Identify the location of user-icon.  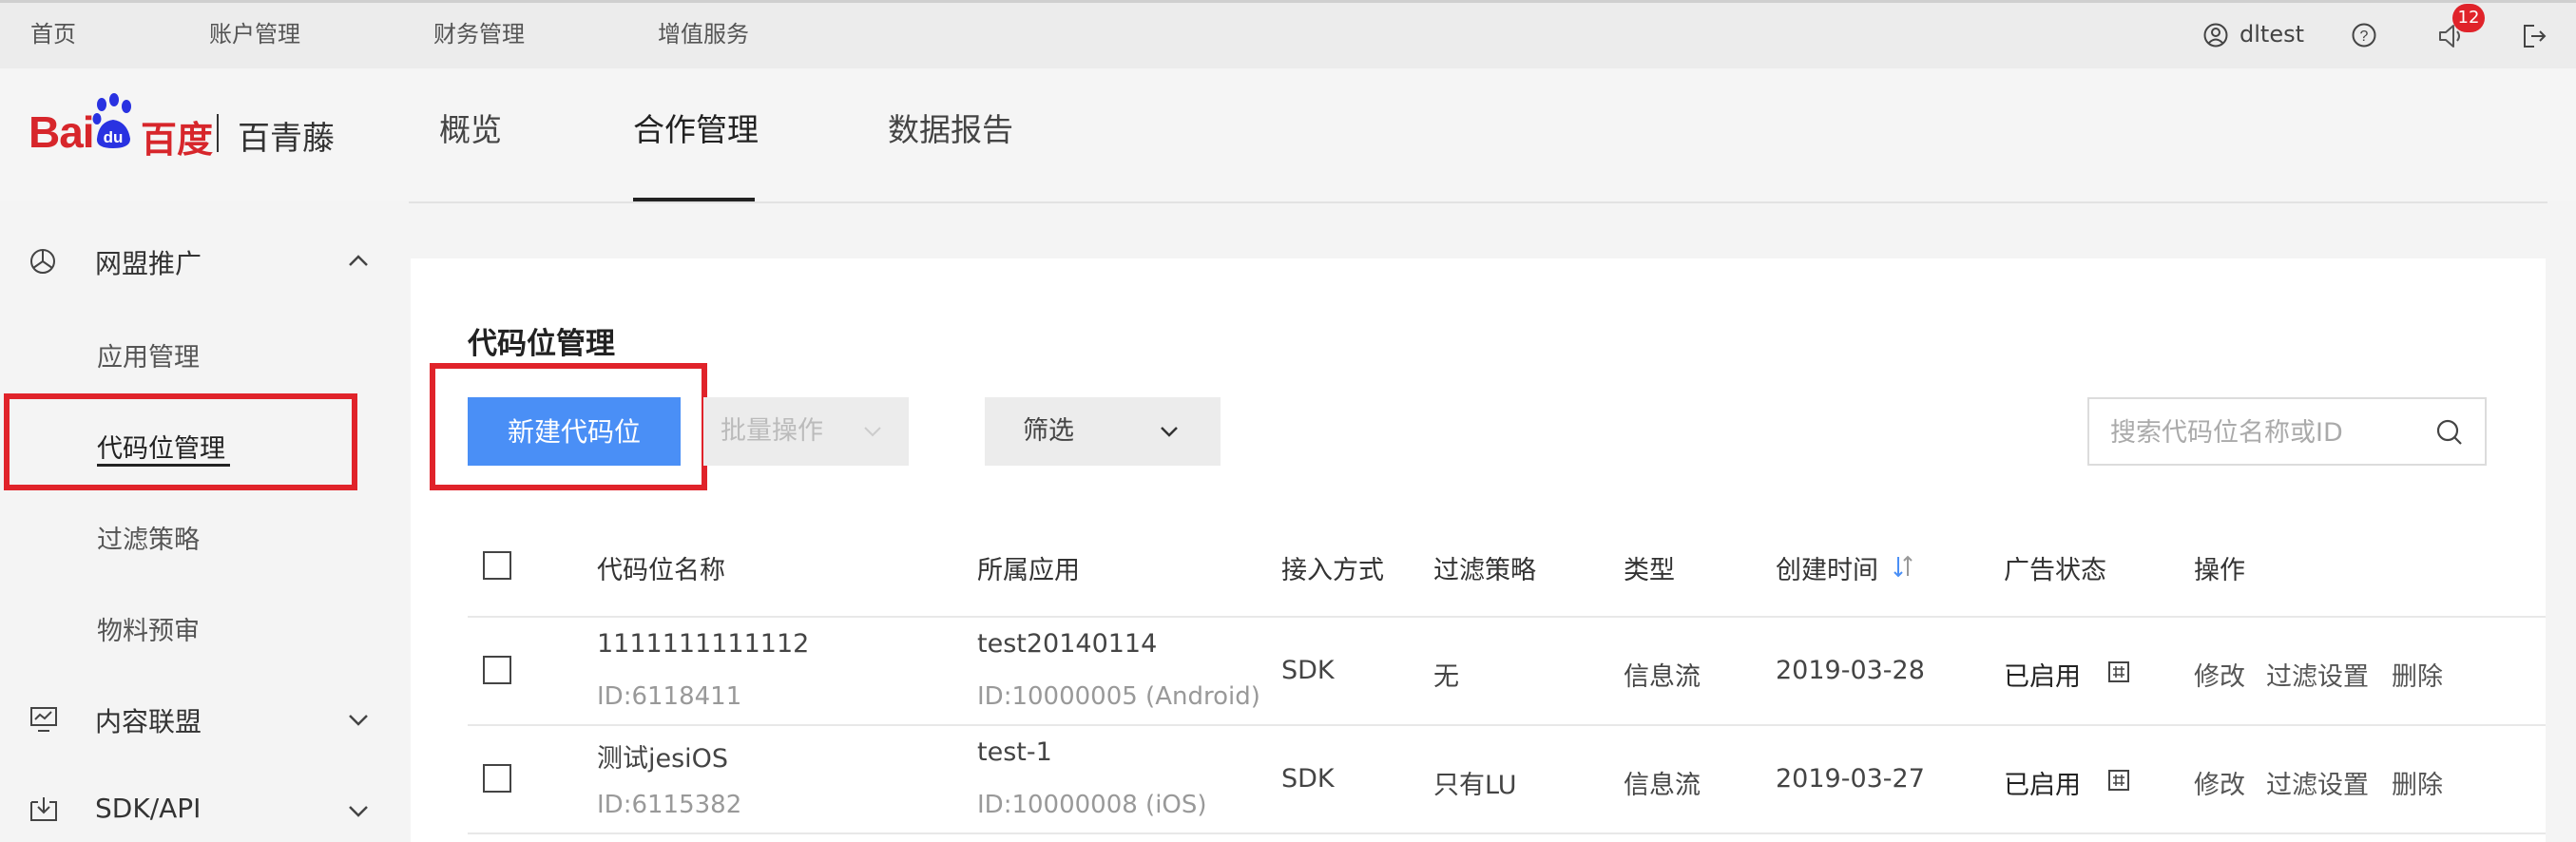
(2216, 35).